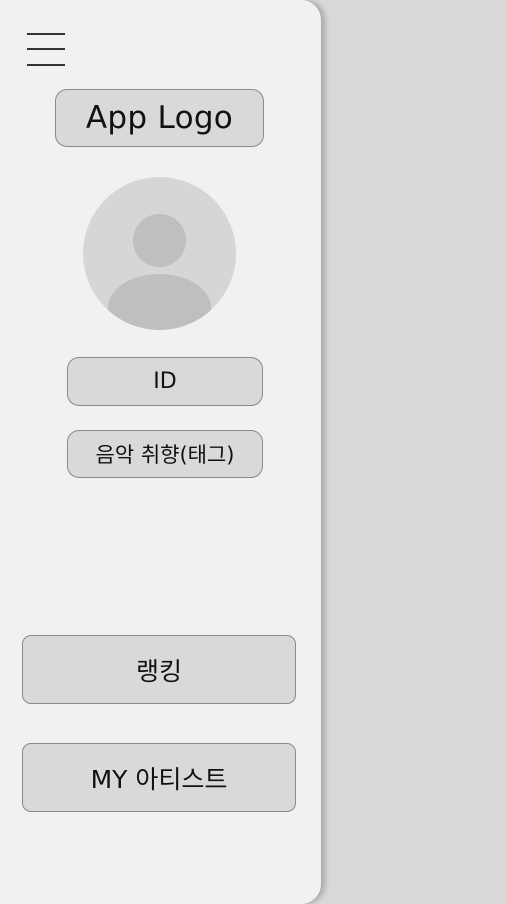 This screenshot has height=904, width=506. I want to click on hamburger-menu-icon, so click(46, 49).